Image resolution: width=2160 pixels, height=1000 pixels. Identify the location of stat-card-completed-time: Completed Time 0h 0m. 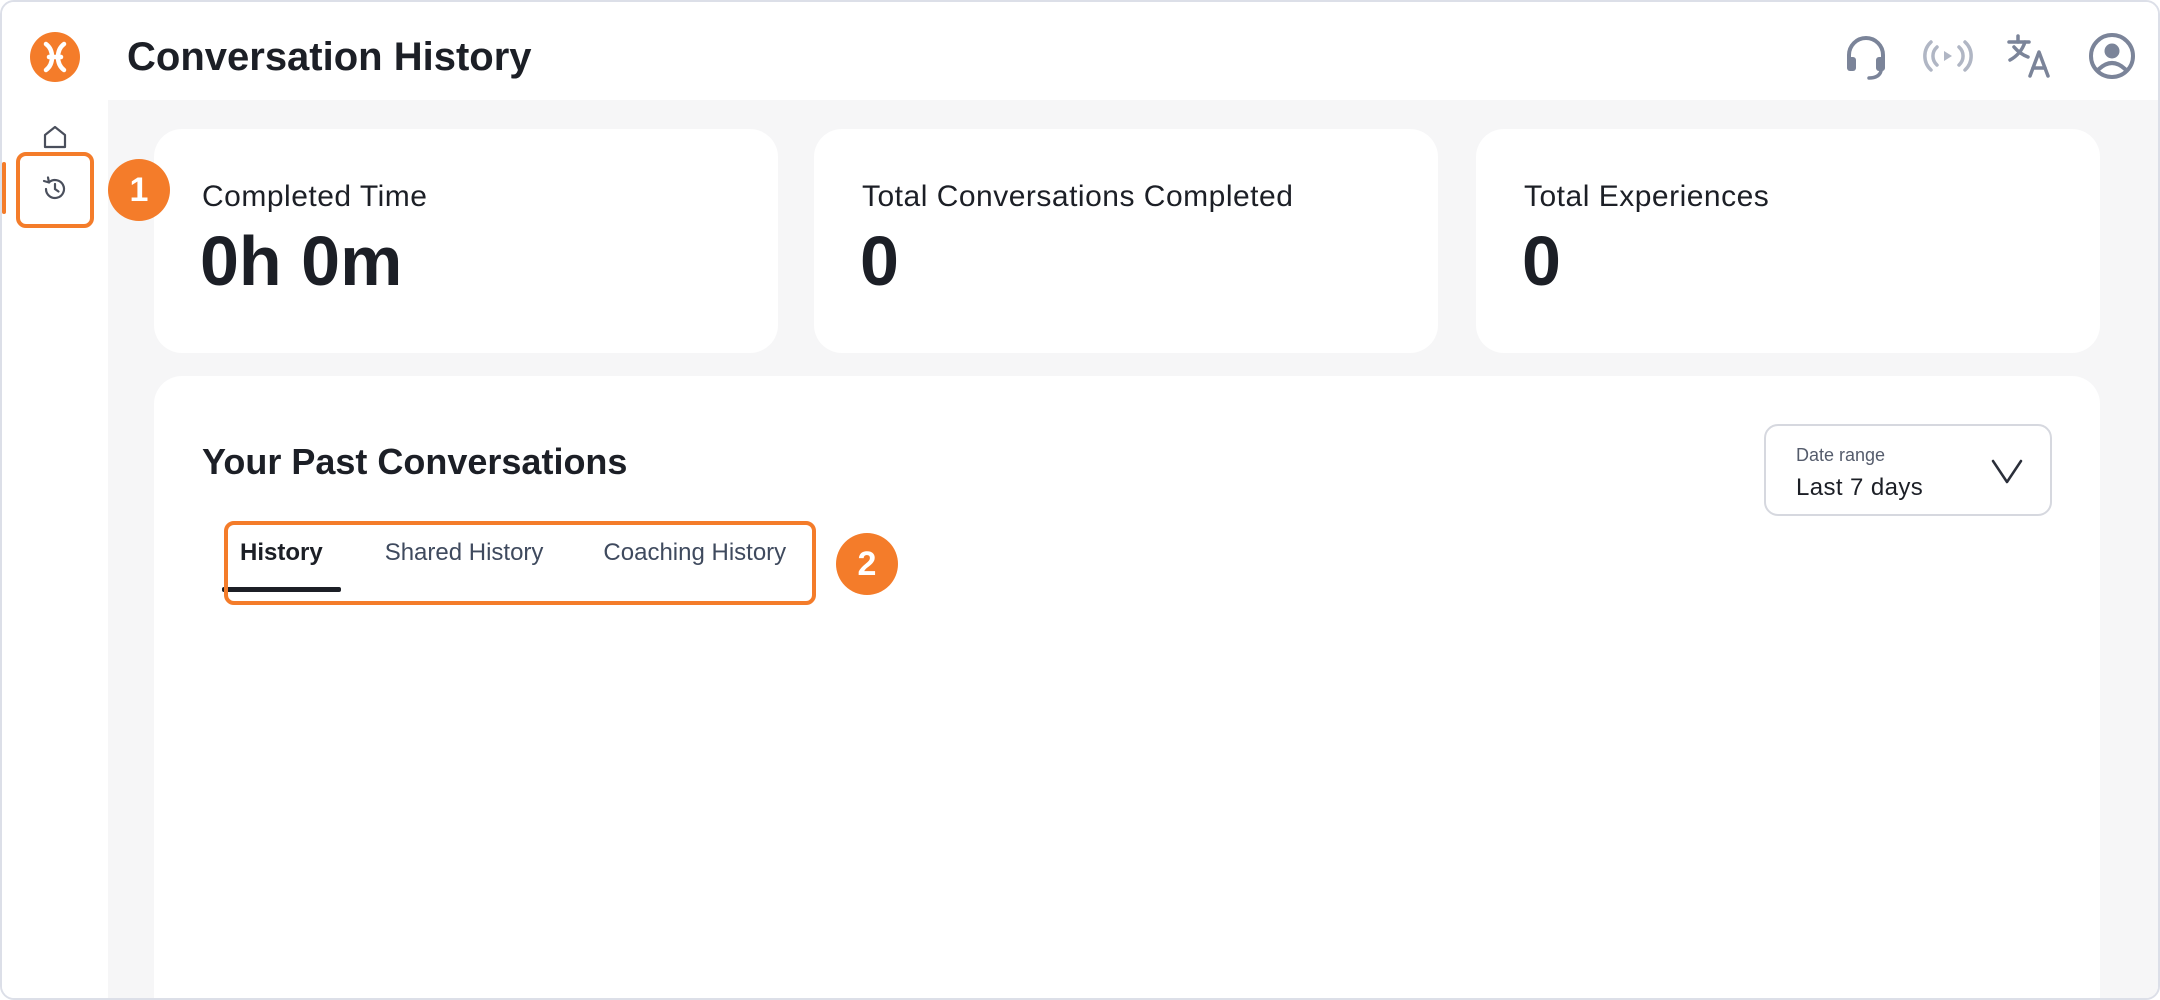
(466, 241).